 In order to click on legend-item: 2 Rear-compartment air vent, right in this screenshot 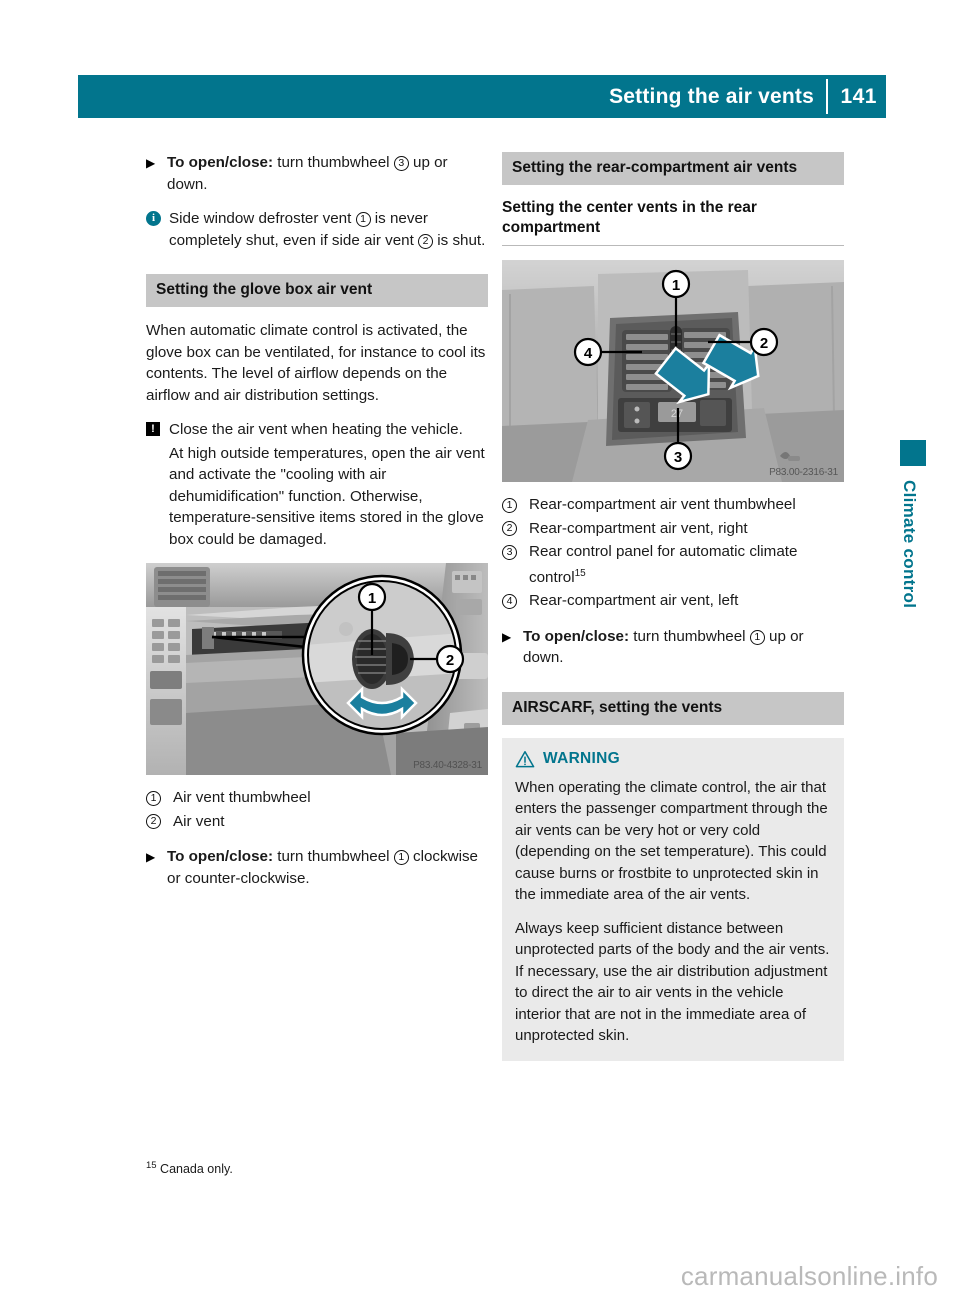, I will do `click(673, 529)`.